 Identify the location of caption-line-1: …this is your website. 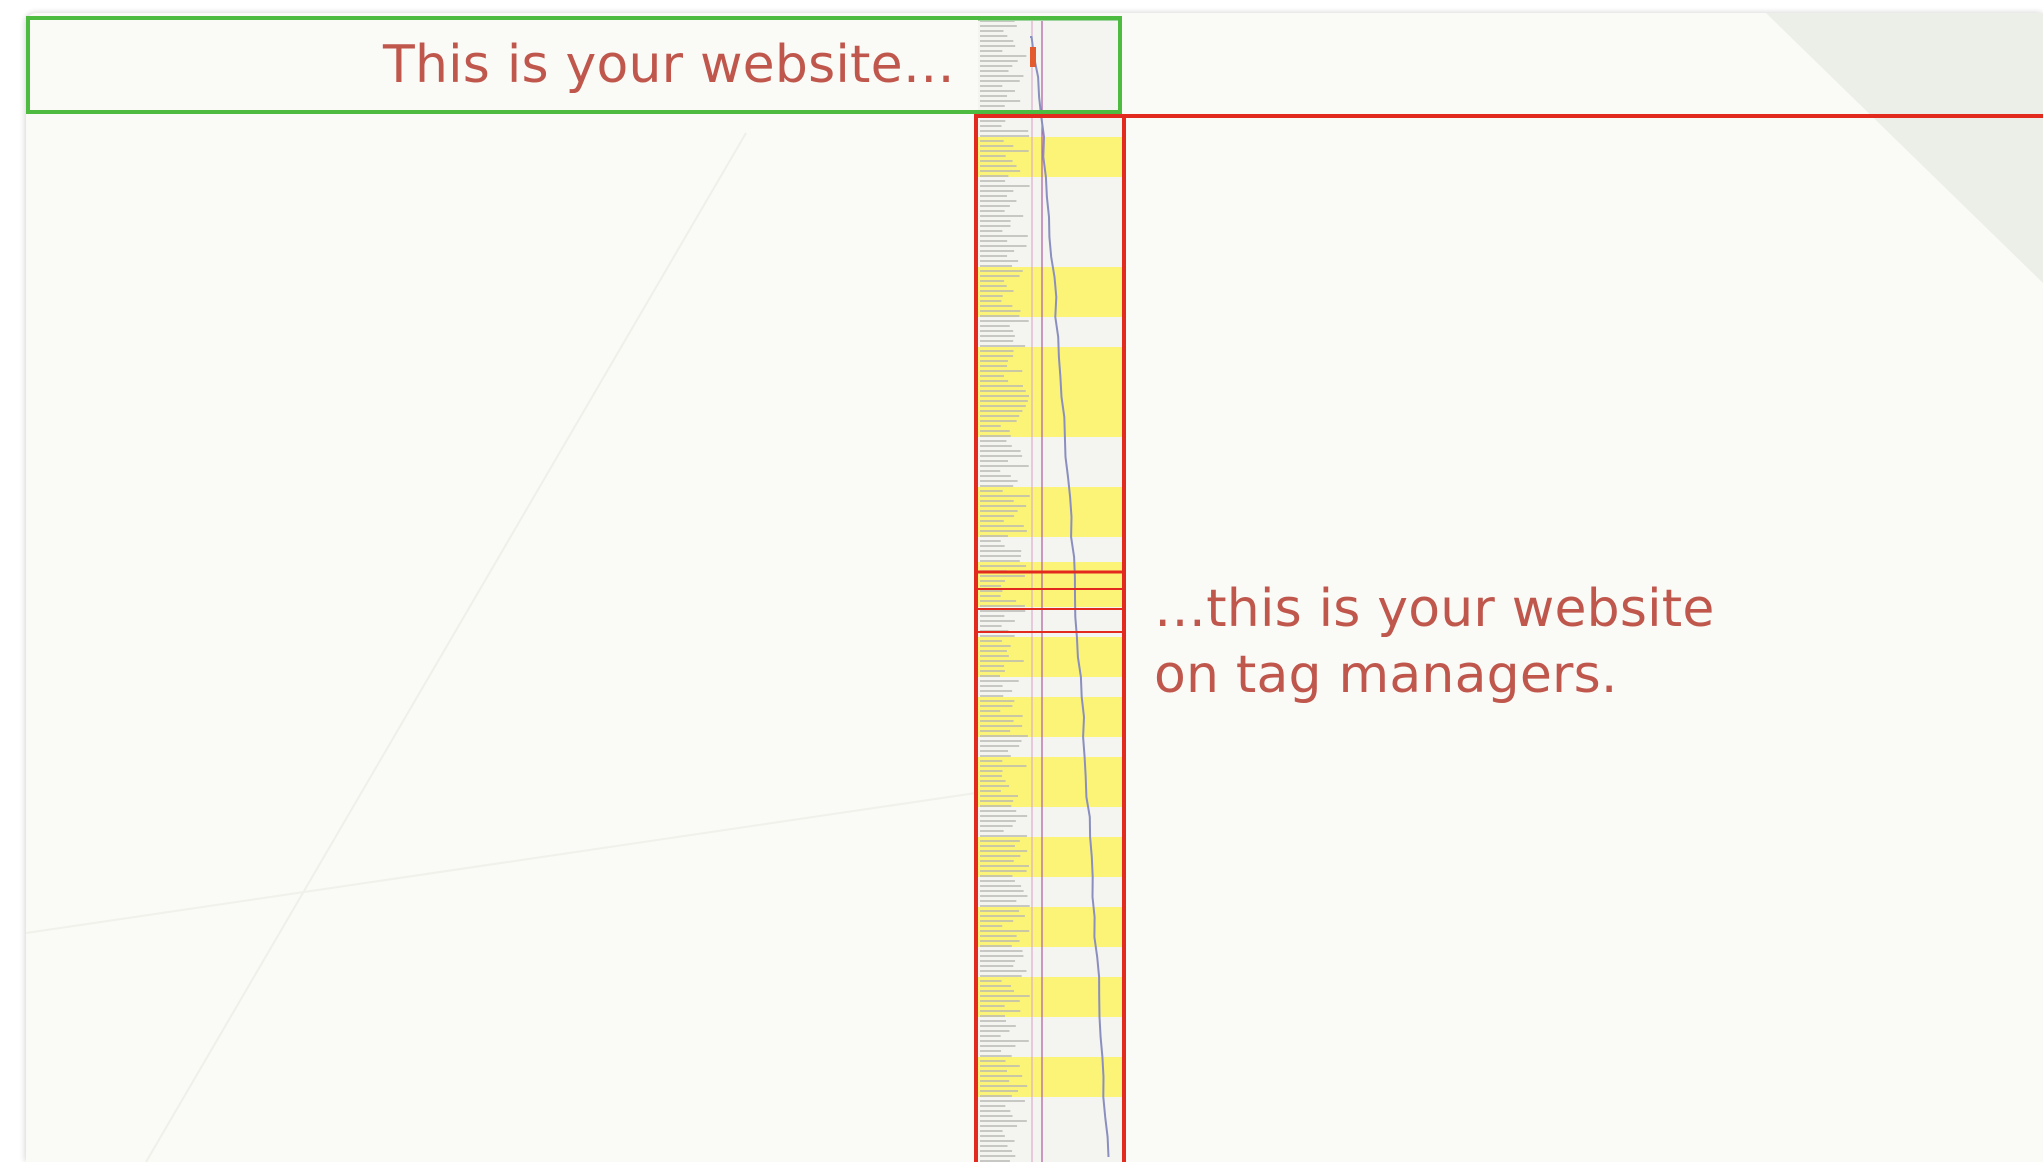
(1434, 609).